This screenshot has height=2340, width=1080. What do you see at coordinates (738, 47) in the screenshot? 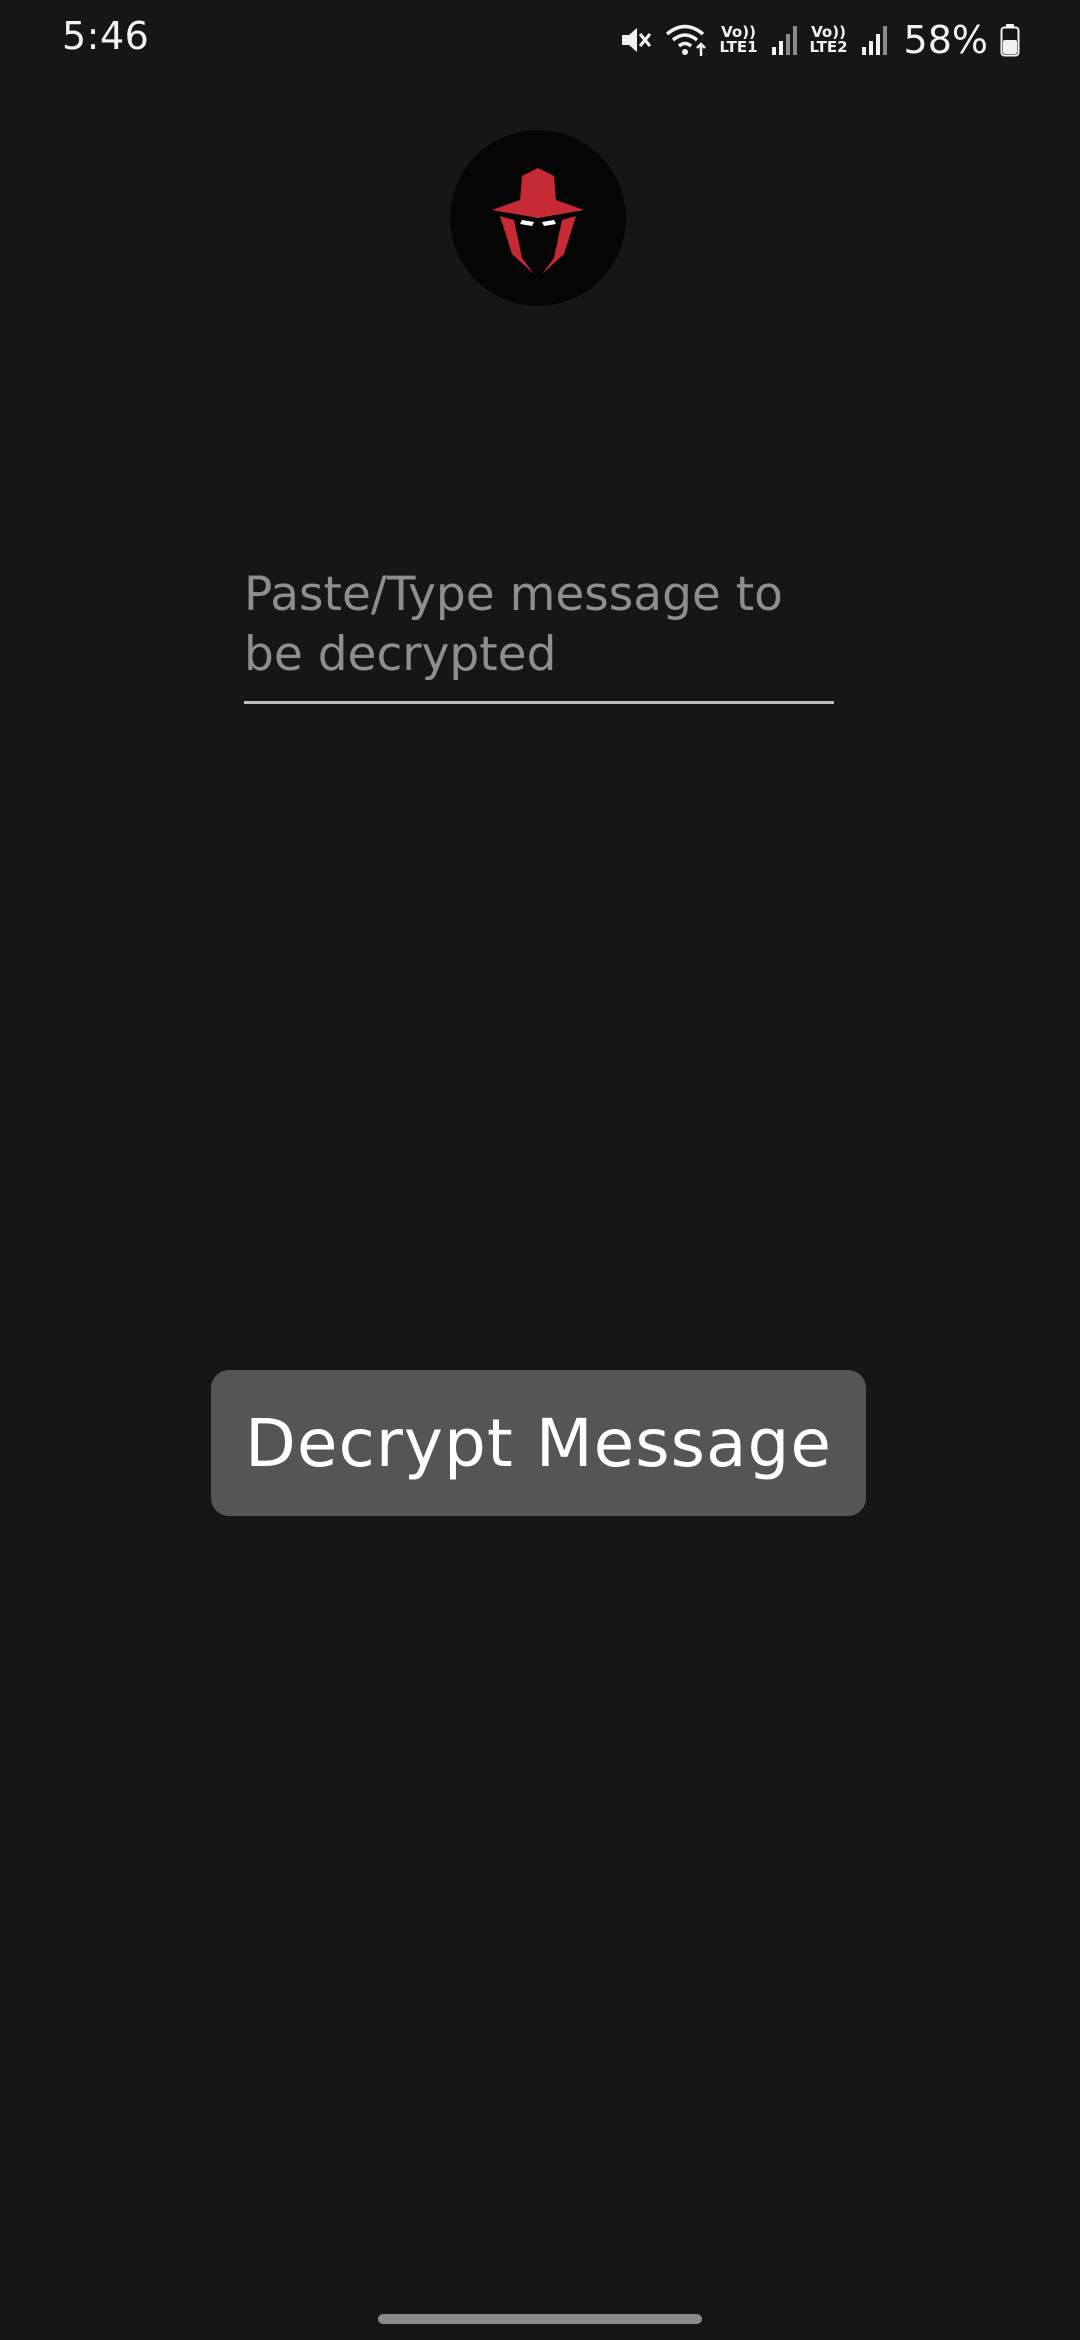
I see `sim1-lte-text: LTE1` at bounding box center [738, 47].